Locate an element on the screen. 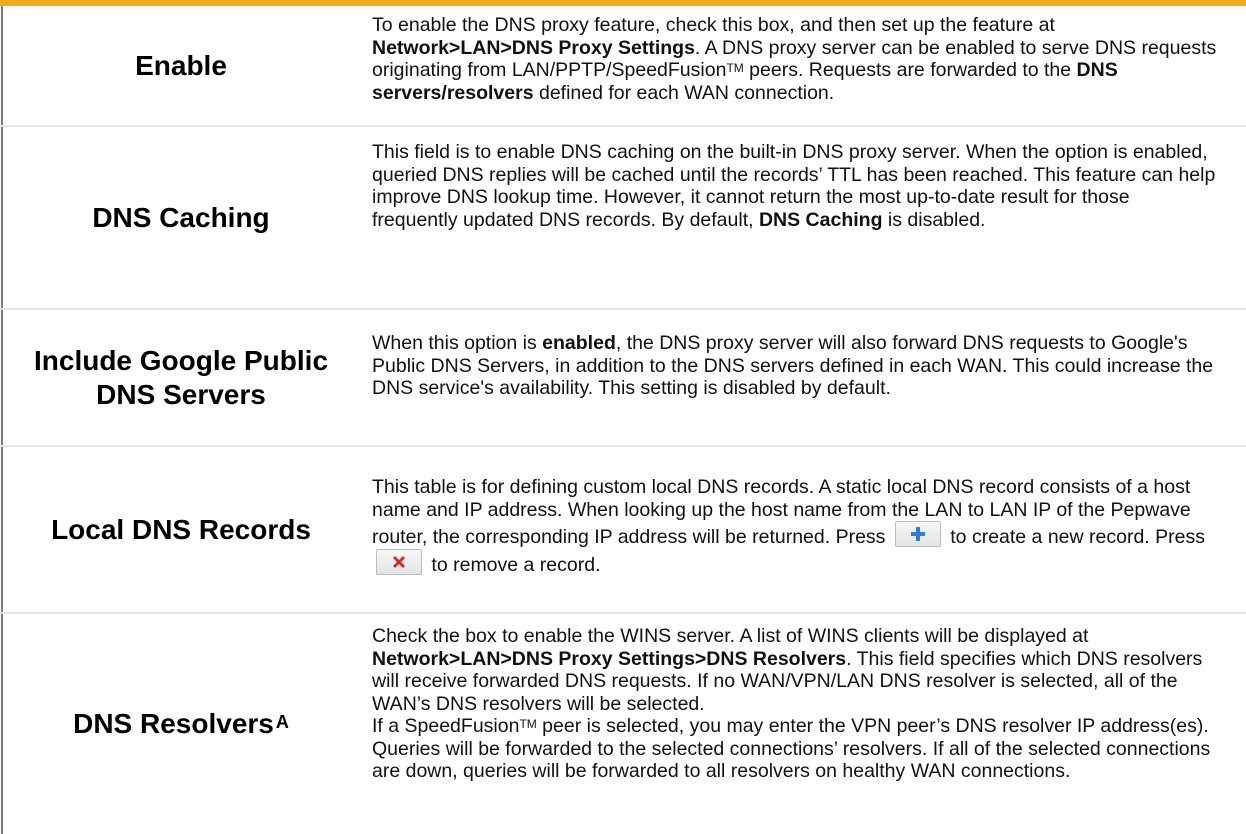 Image resolution: width=1246 pixels, height=834 pixels. add-record-button is located at coordinates (917, 534).